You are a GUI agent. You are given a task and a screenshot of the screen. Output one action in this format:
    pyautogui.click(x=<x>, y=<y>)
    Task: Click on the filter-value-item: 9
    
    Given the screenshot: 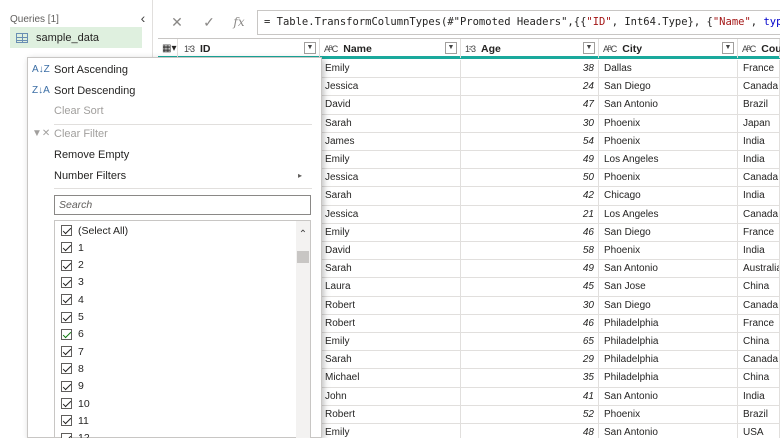 What is the action you would take?
    pyautogui.click(x=72, y=386)
    